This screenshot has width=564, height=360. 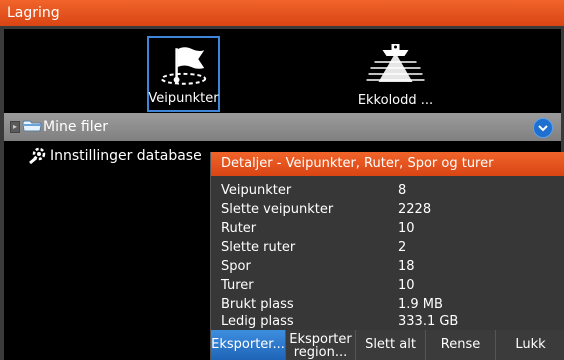 What do you see at coordinates (75, 127) in the screenshot?
I see `tree-root-label: Mine filer` at bounding box center [75, 127].